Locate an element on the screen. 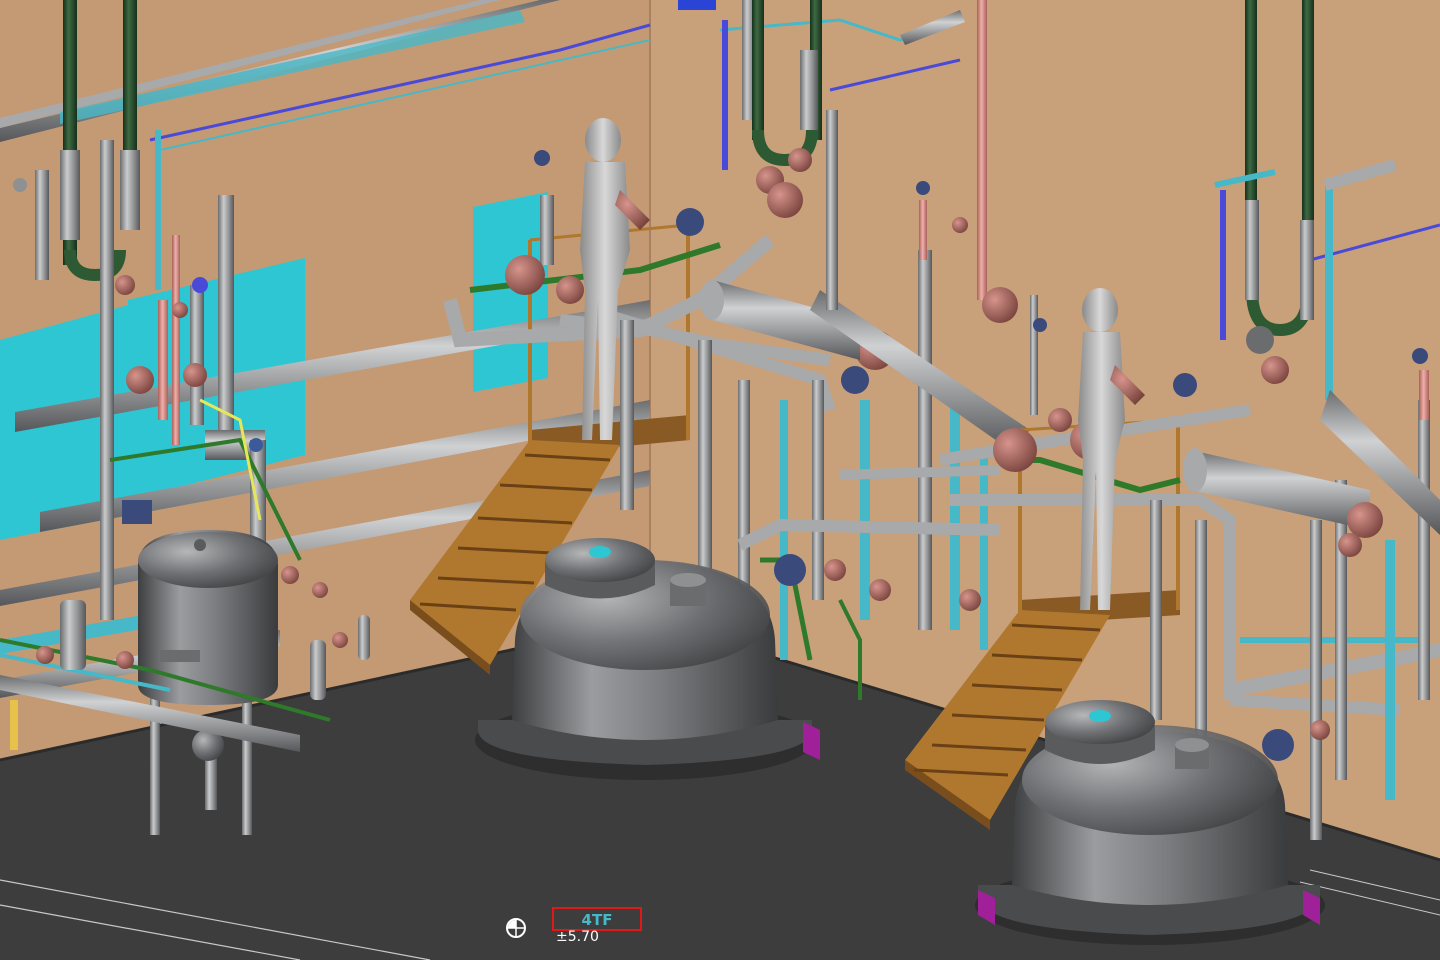 The height and width of the screenshot is (960, 1440). wall-sign is located at coordinates (697, 5).